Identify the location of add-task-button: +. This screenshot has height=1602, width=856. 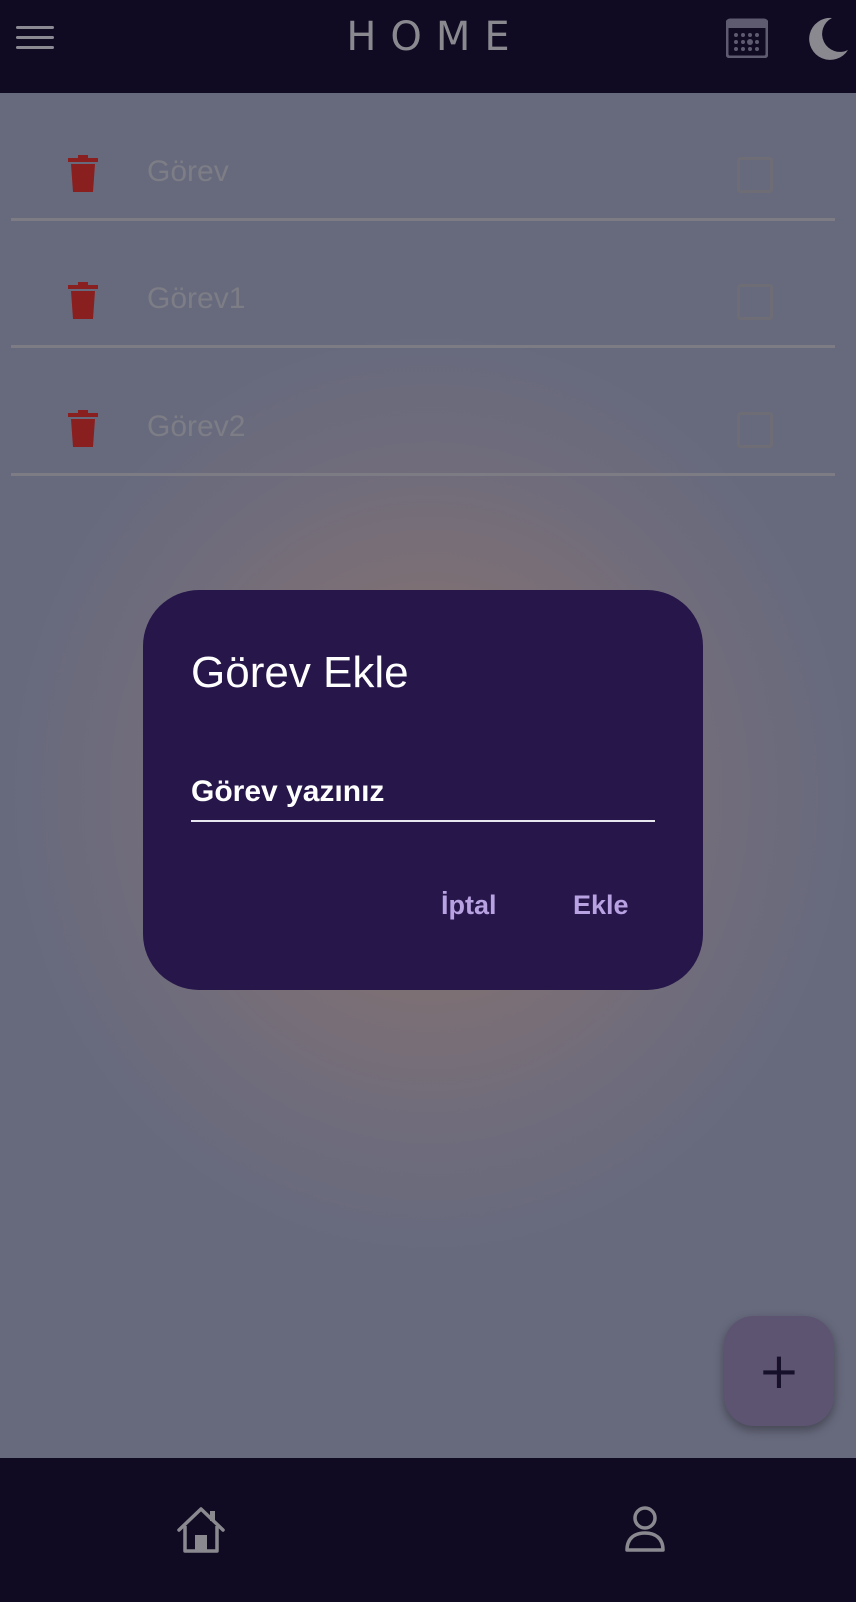
(779, 1371).